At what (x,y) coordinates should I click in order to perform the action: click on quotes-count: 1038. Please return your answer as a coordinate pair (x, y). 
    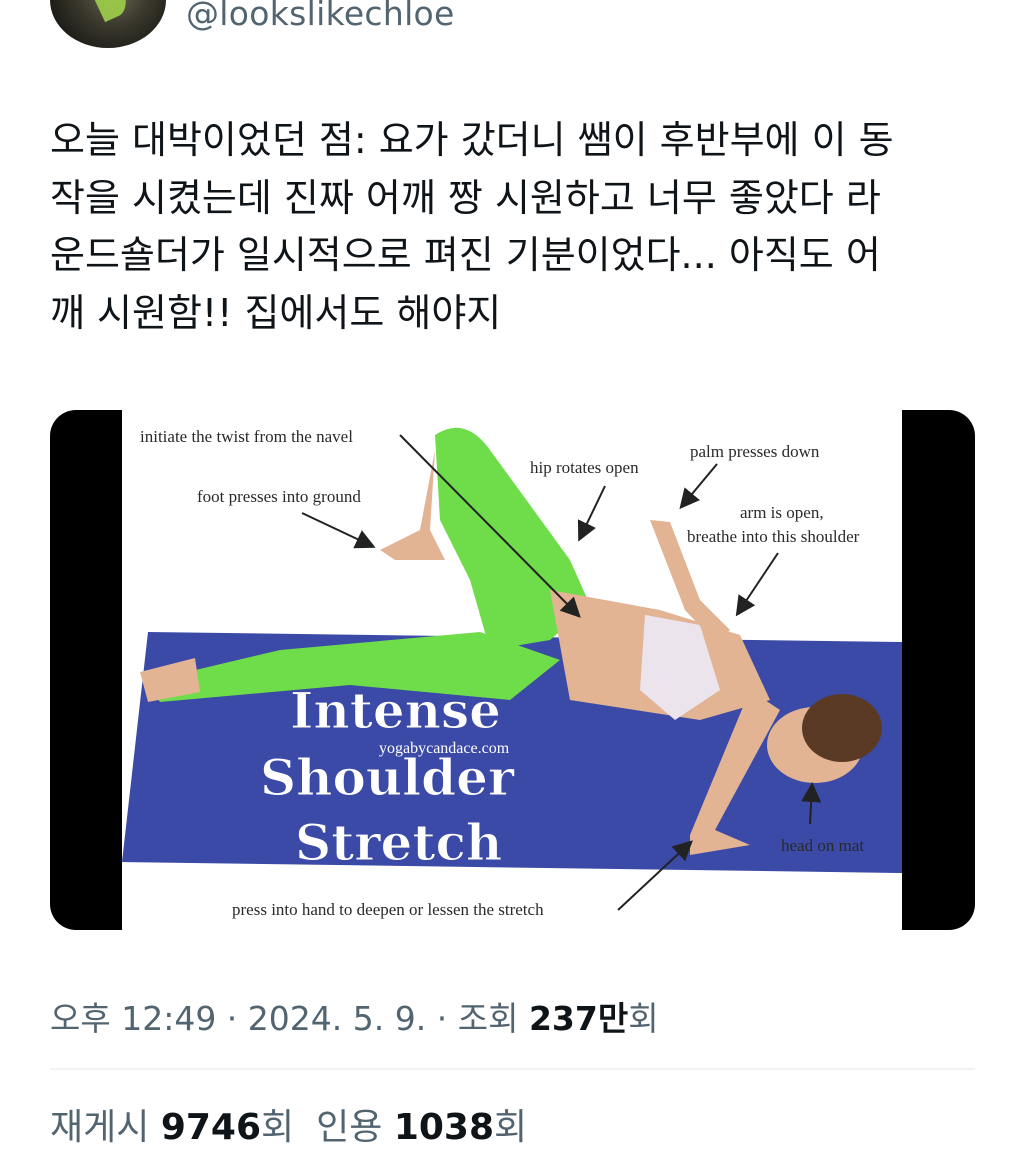
    Looking at the image, I should click on (444, 1127).